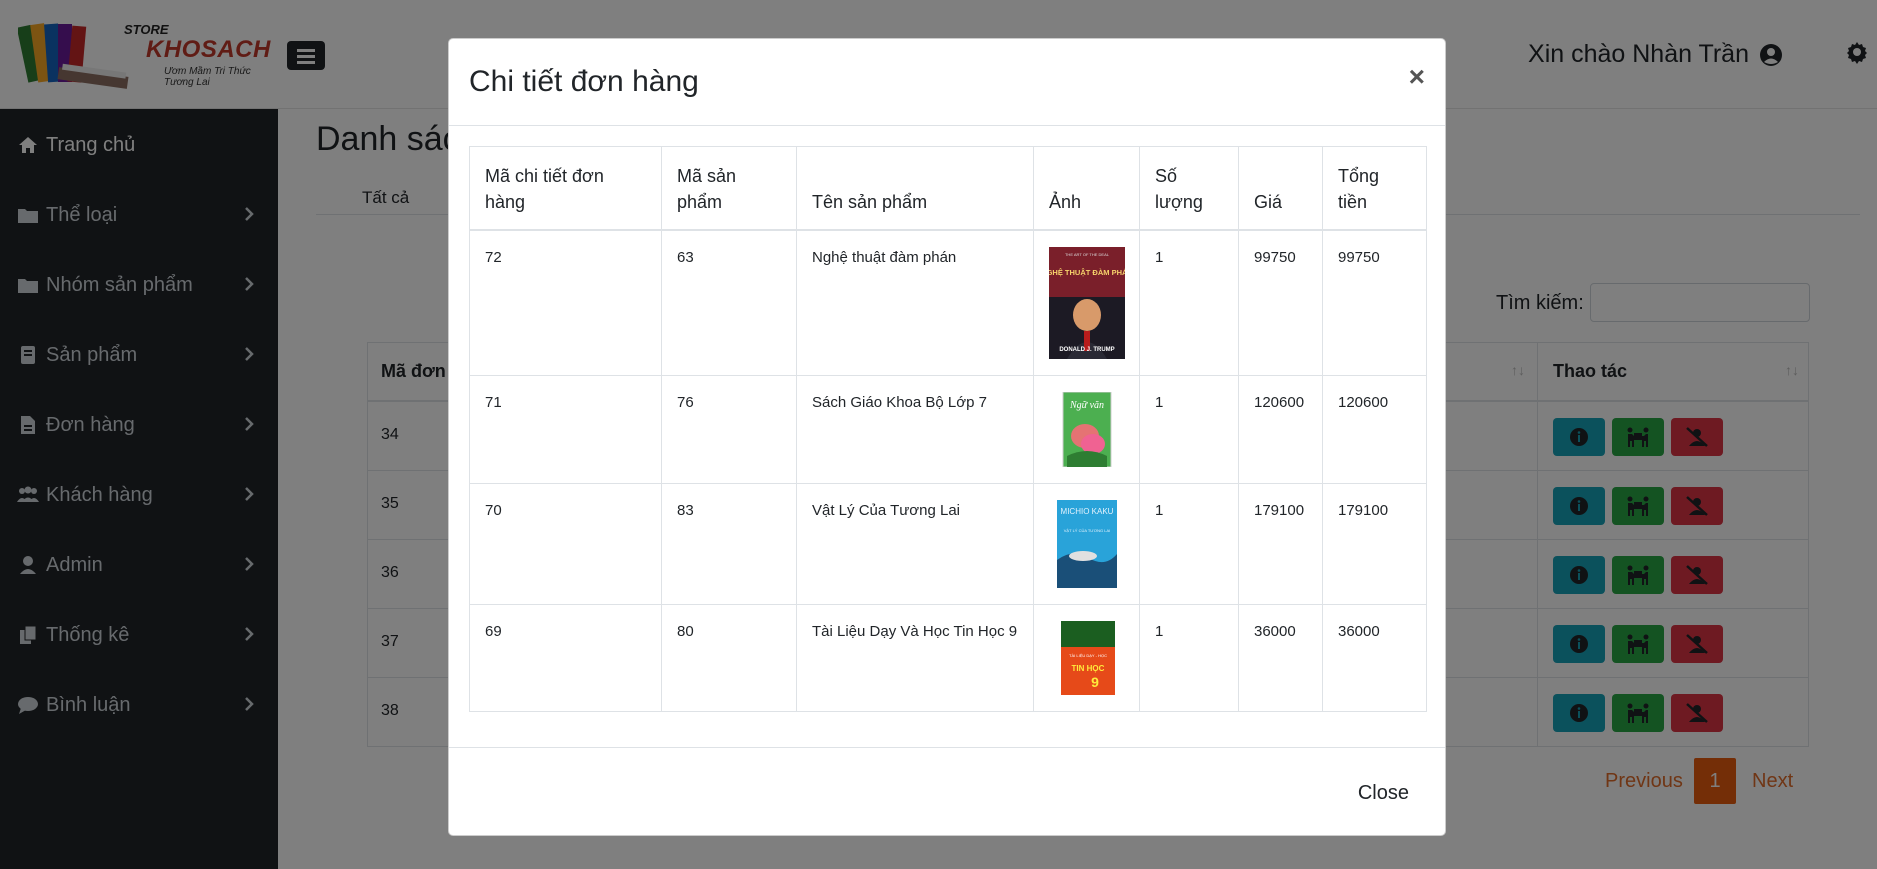 The height and width of the screenshot is (869, 1877). Describe the element at coordinates (729, 188) in the screenshot. I see `col-product-id: Mã sản phẩm` at that location.